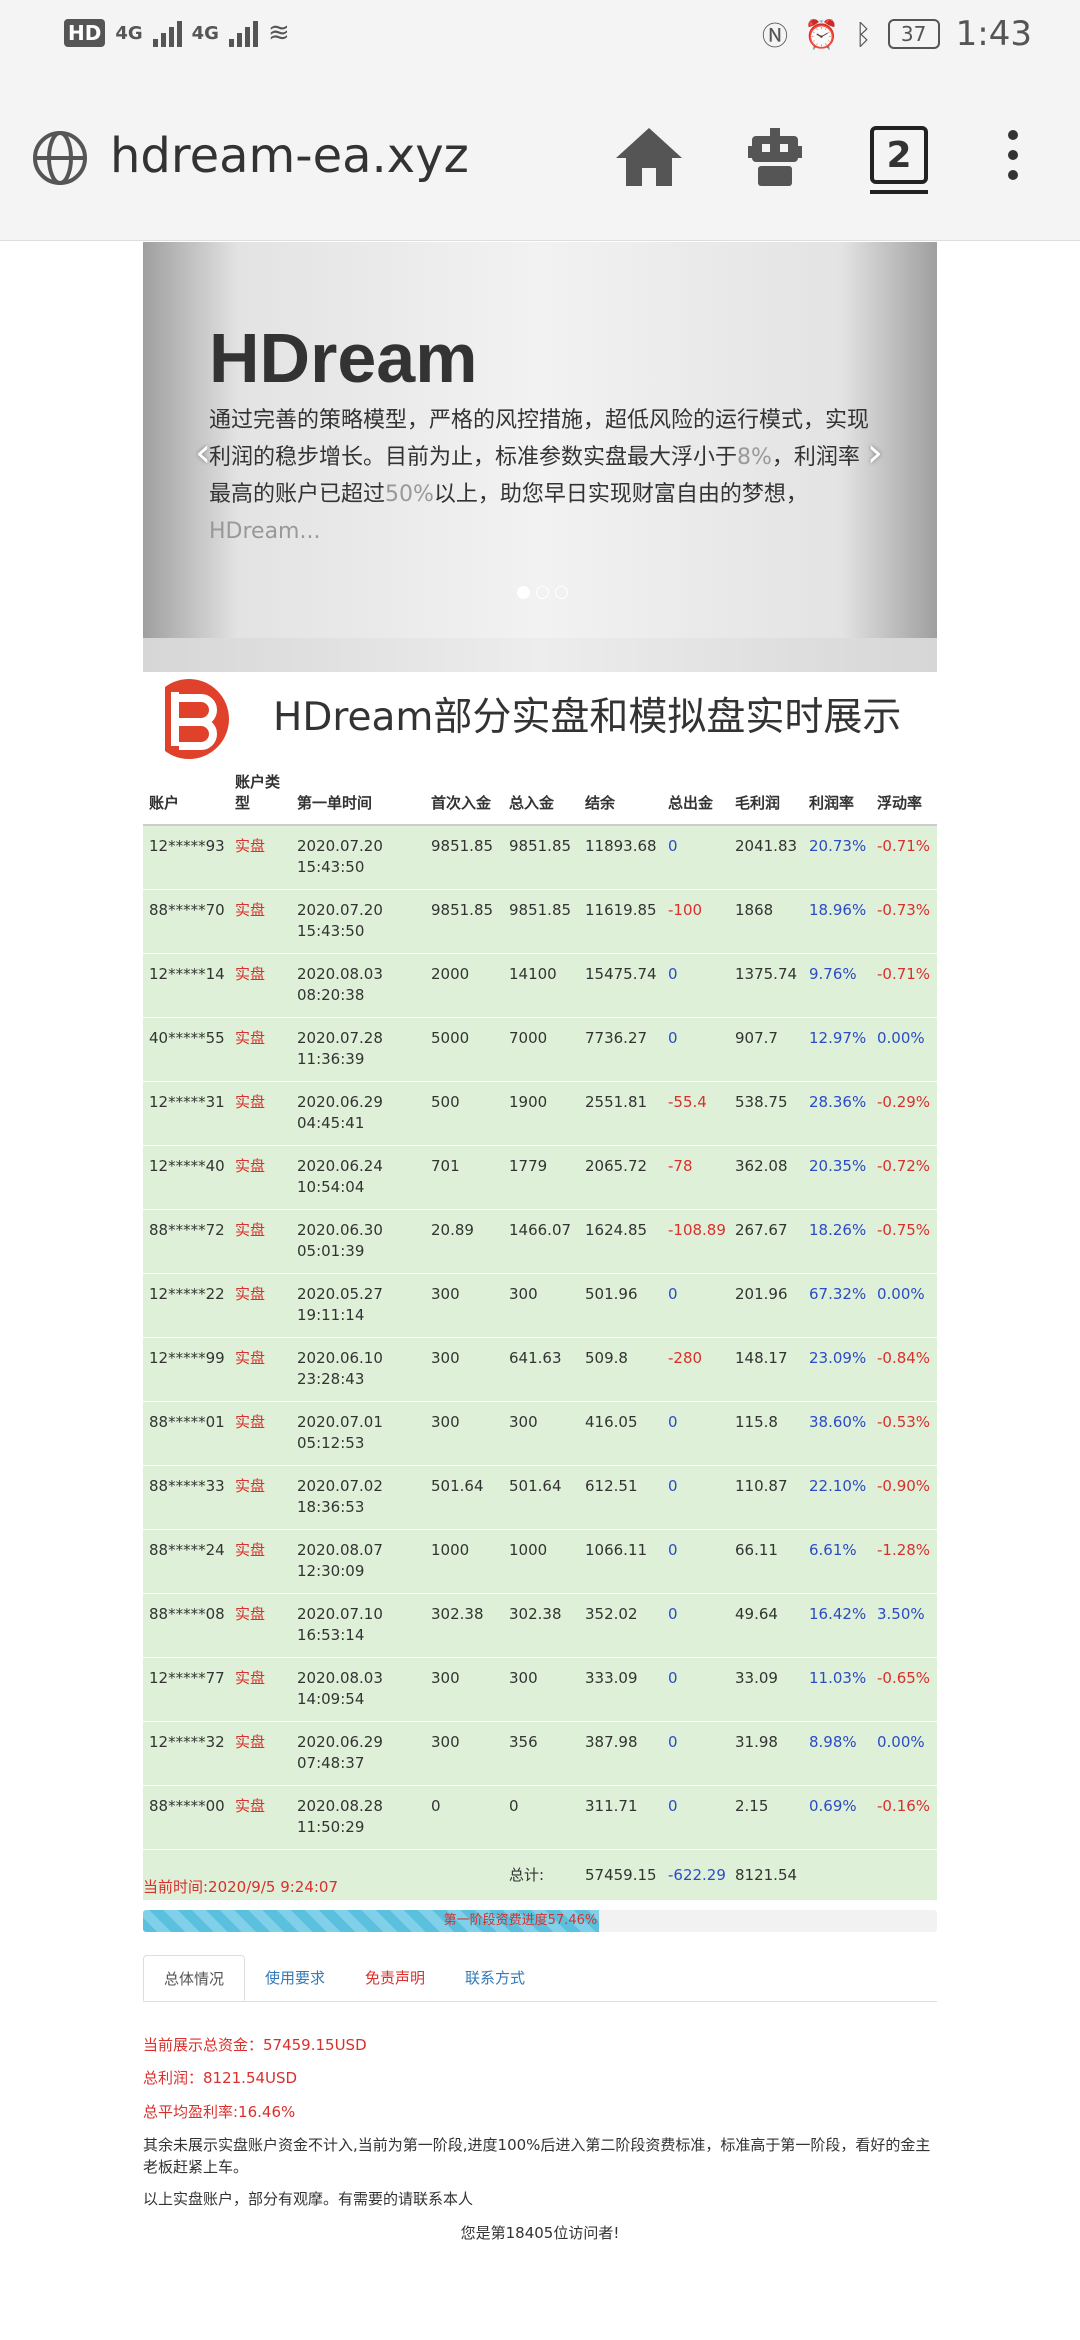  I want to click on bluetooth-icon: ᛒ, so click(863, 34).